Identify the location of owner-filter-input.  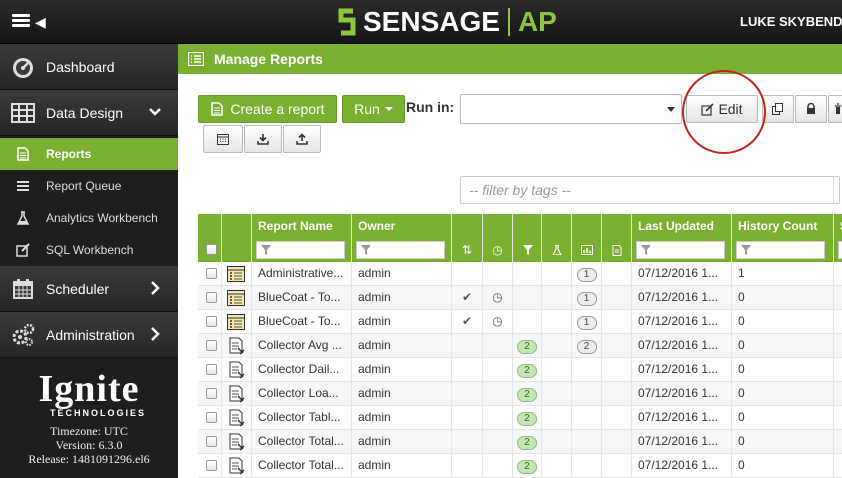
(400, 250).